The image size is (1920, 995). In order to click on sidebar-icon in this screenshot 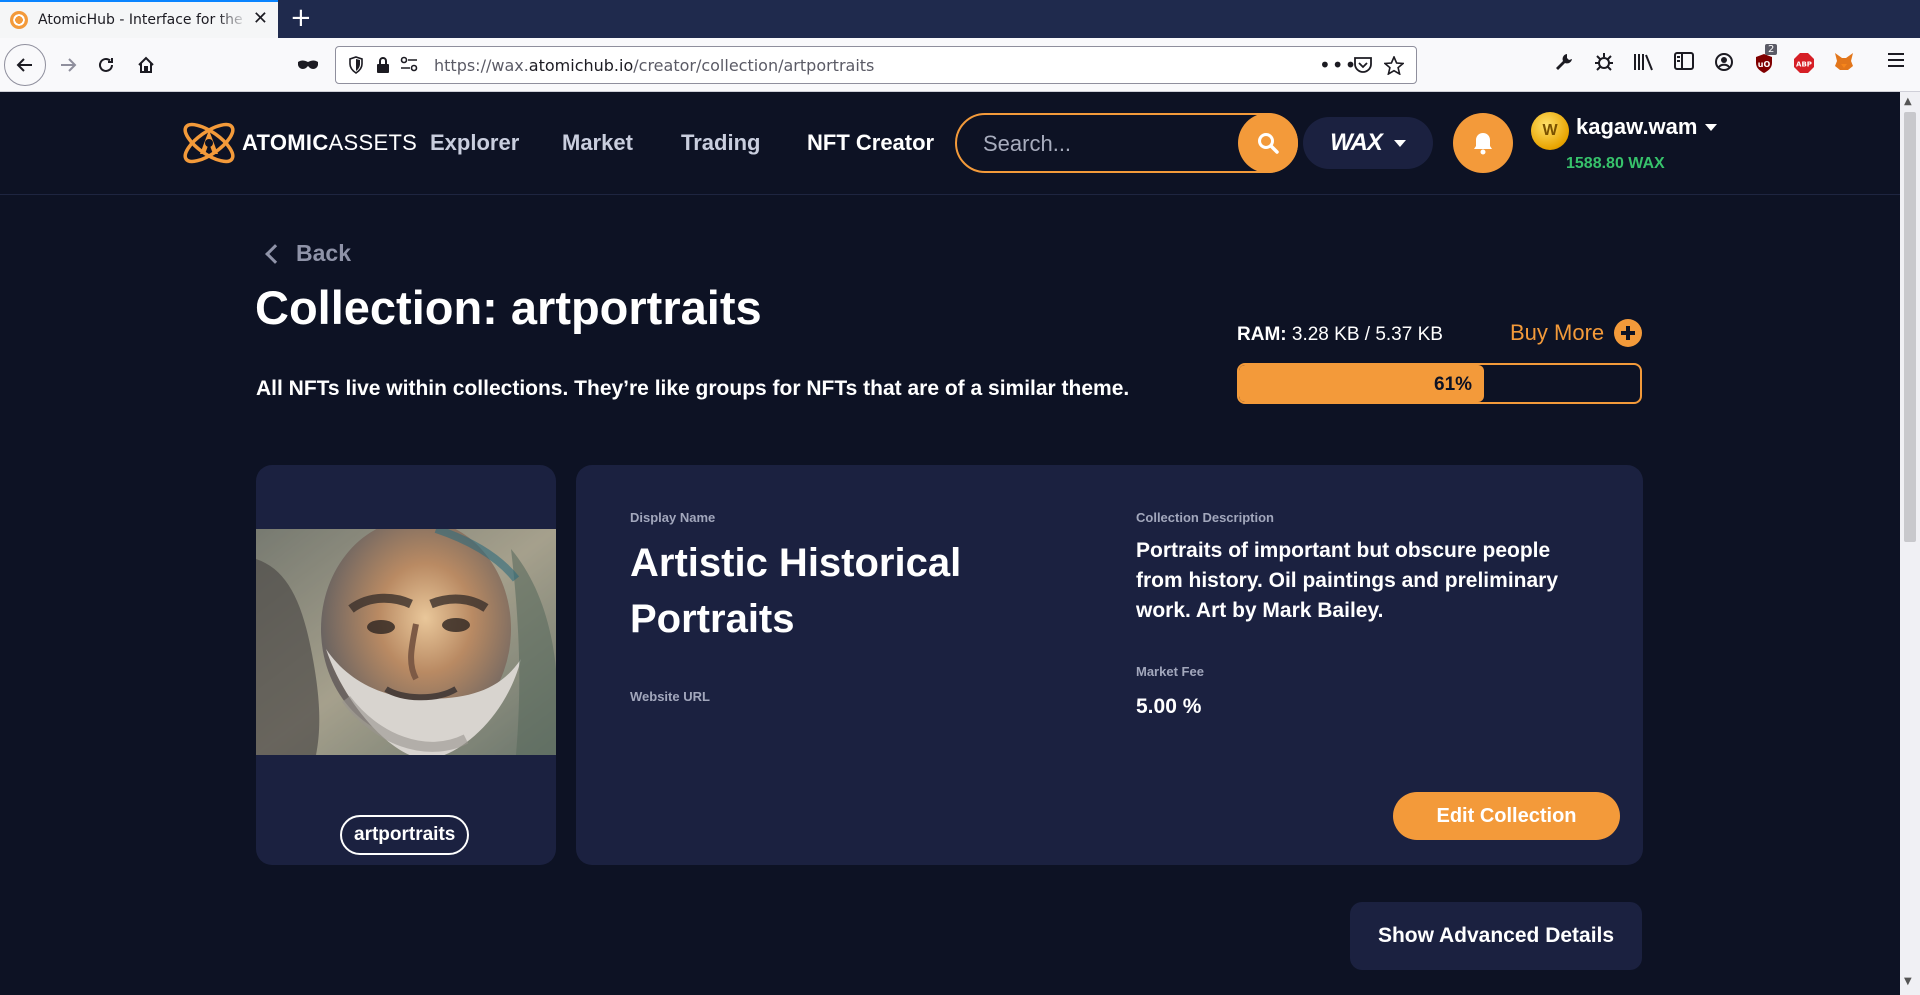, I will do `click(1684, 63)`.